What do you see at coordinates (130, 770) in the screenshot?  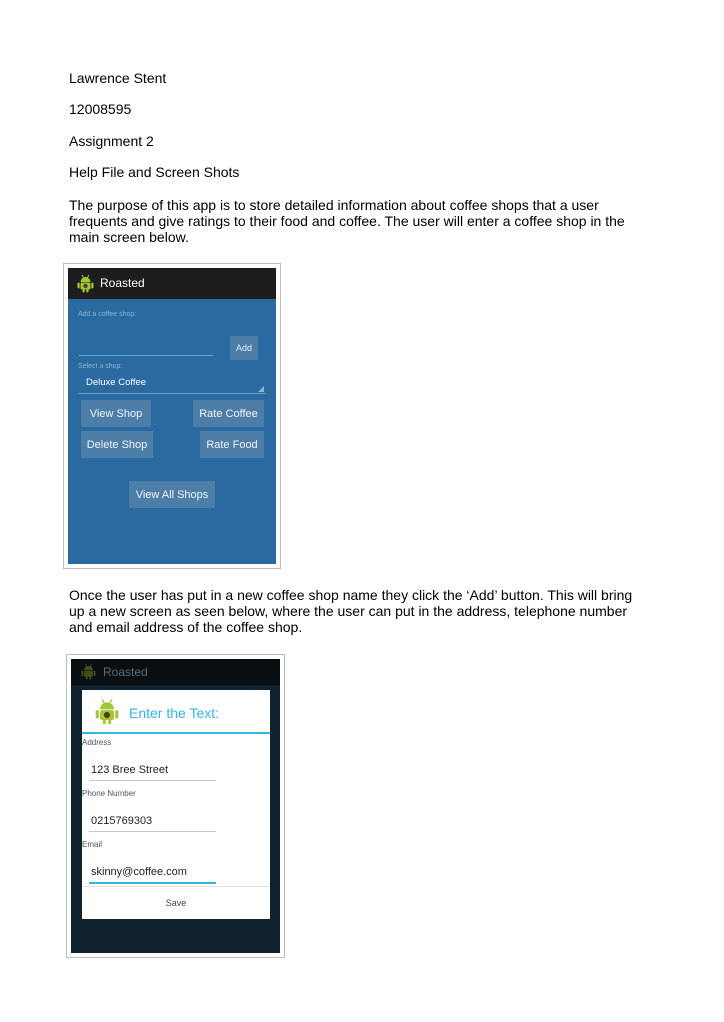 I see `address-value: 123 Bree Street` at bounding box center [130, 770].